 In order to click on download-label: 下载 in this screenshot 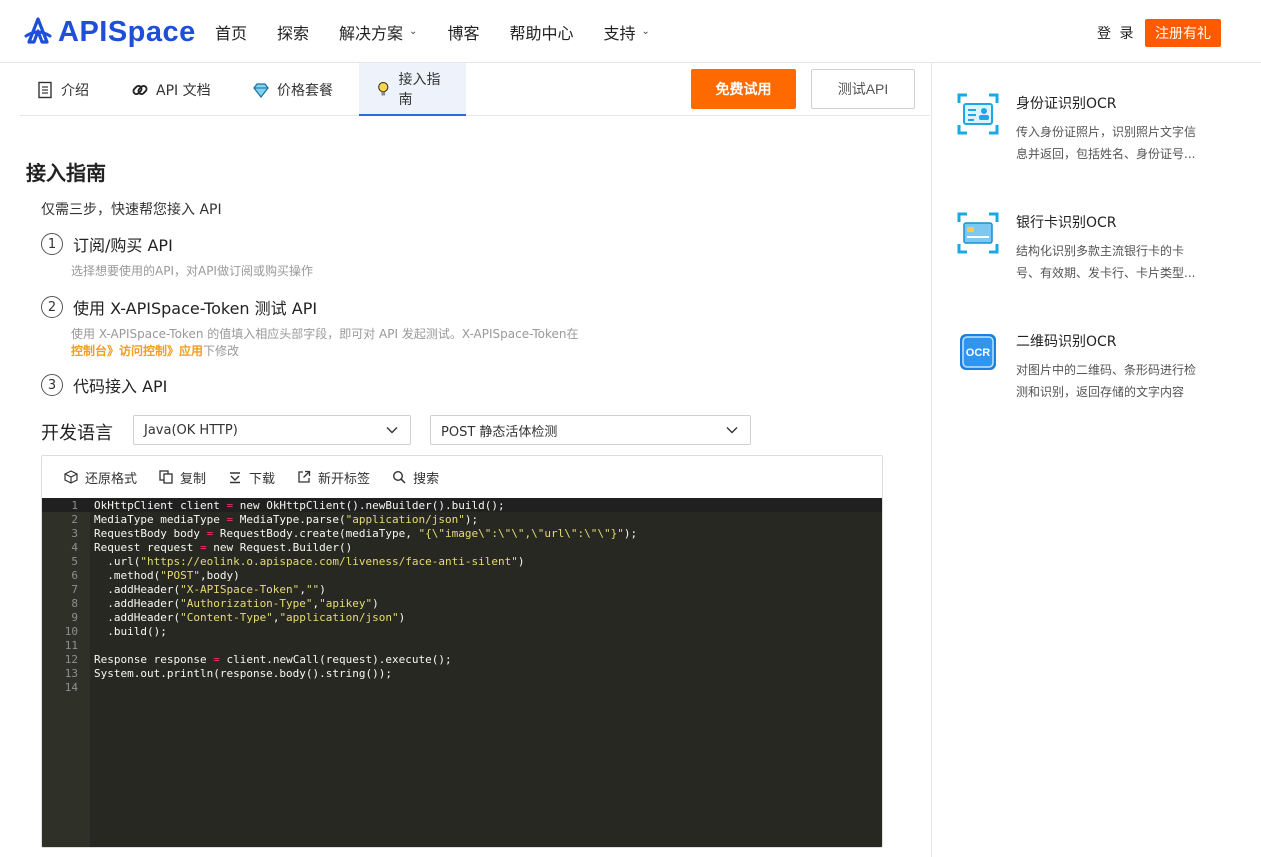, I will do `click(262, 479)`.